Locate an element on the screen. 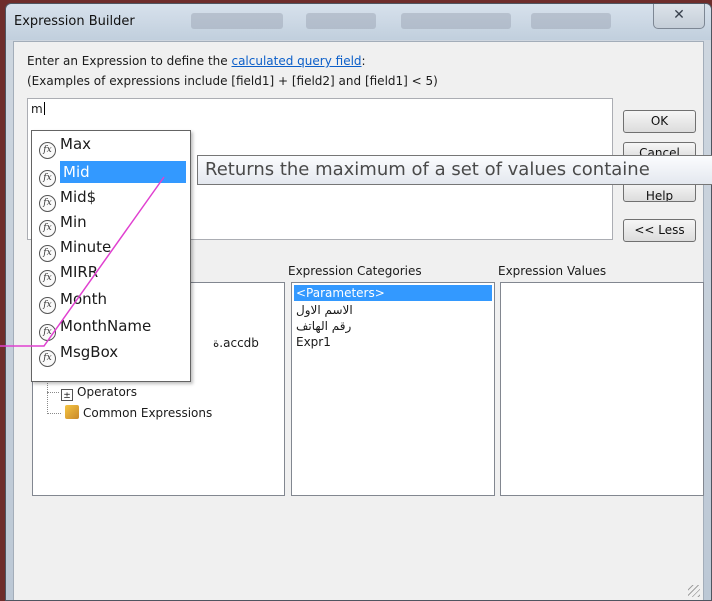 This screenshot has height=601, width=712. autocomplete-item-month: fx Month is located at coordinates (111, 300).